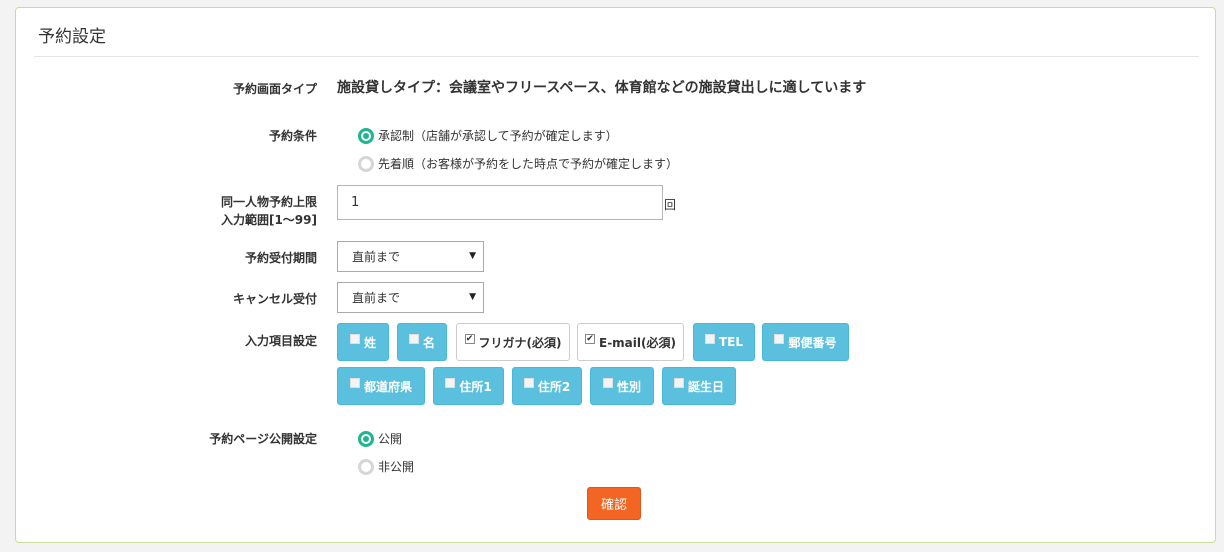  Describe the element at coordinates (280, 258) in the screenshot. I see `period-label: 予約受付期間` at that location.